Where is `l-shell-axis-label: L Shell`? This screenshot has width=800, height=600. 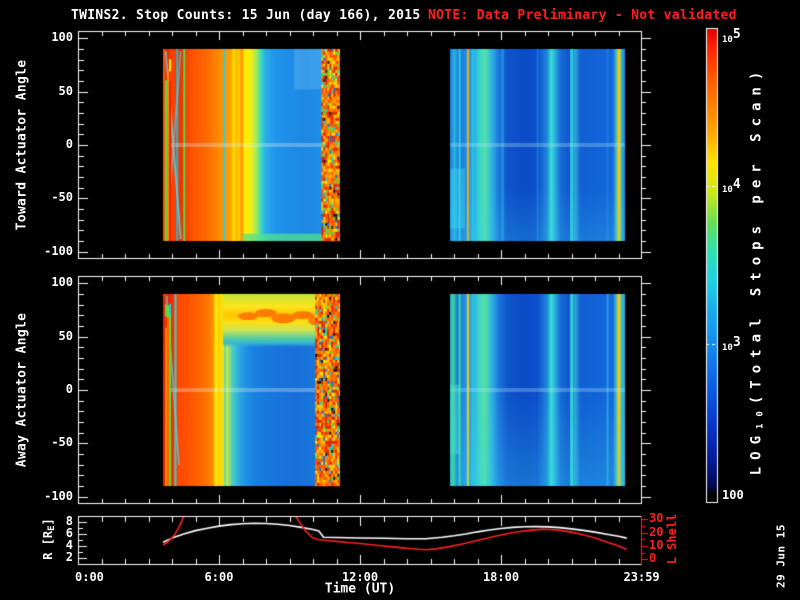 l-shell-axis-label: L Shell is located at coordinates (672, 539).